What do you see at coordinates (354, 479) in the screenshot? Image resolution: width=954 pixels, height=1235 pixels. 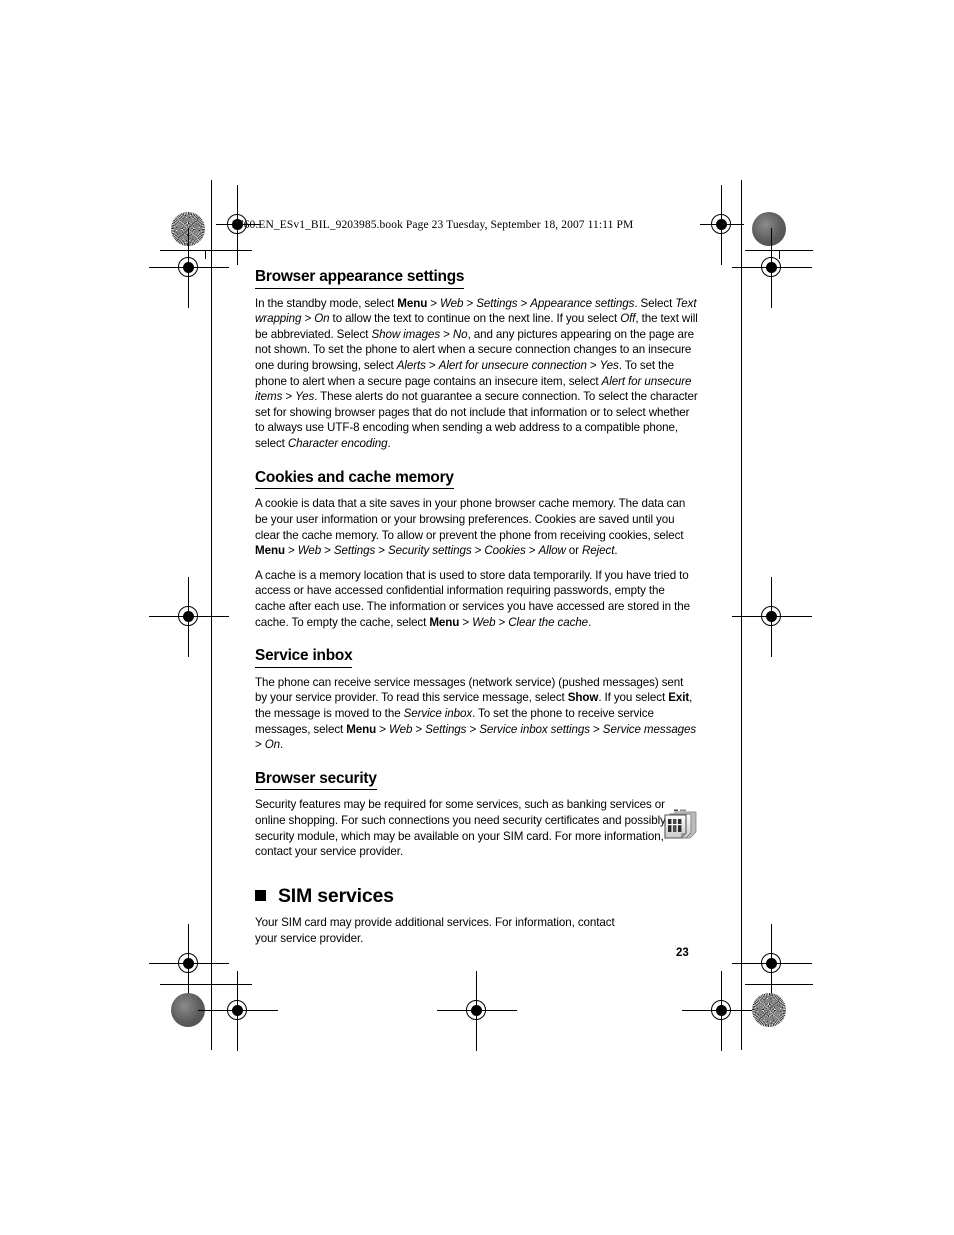 I see `section-heading: Cookies and cache memory` at bounding box center [354, 479].